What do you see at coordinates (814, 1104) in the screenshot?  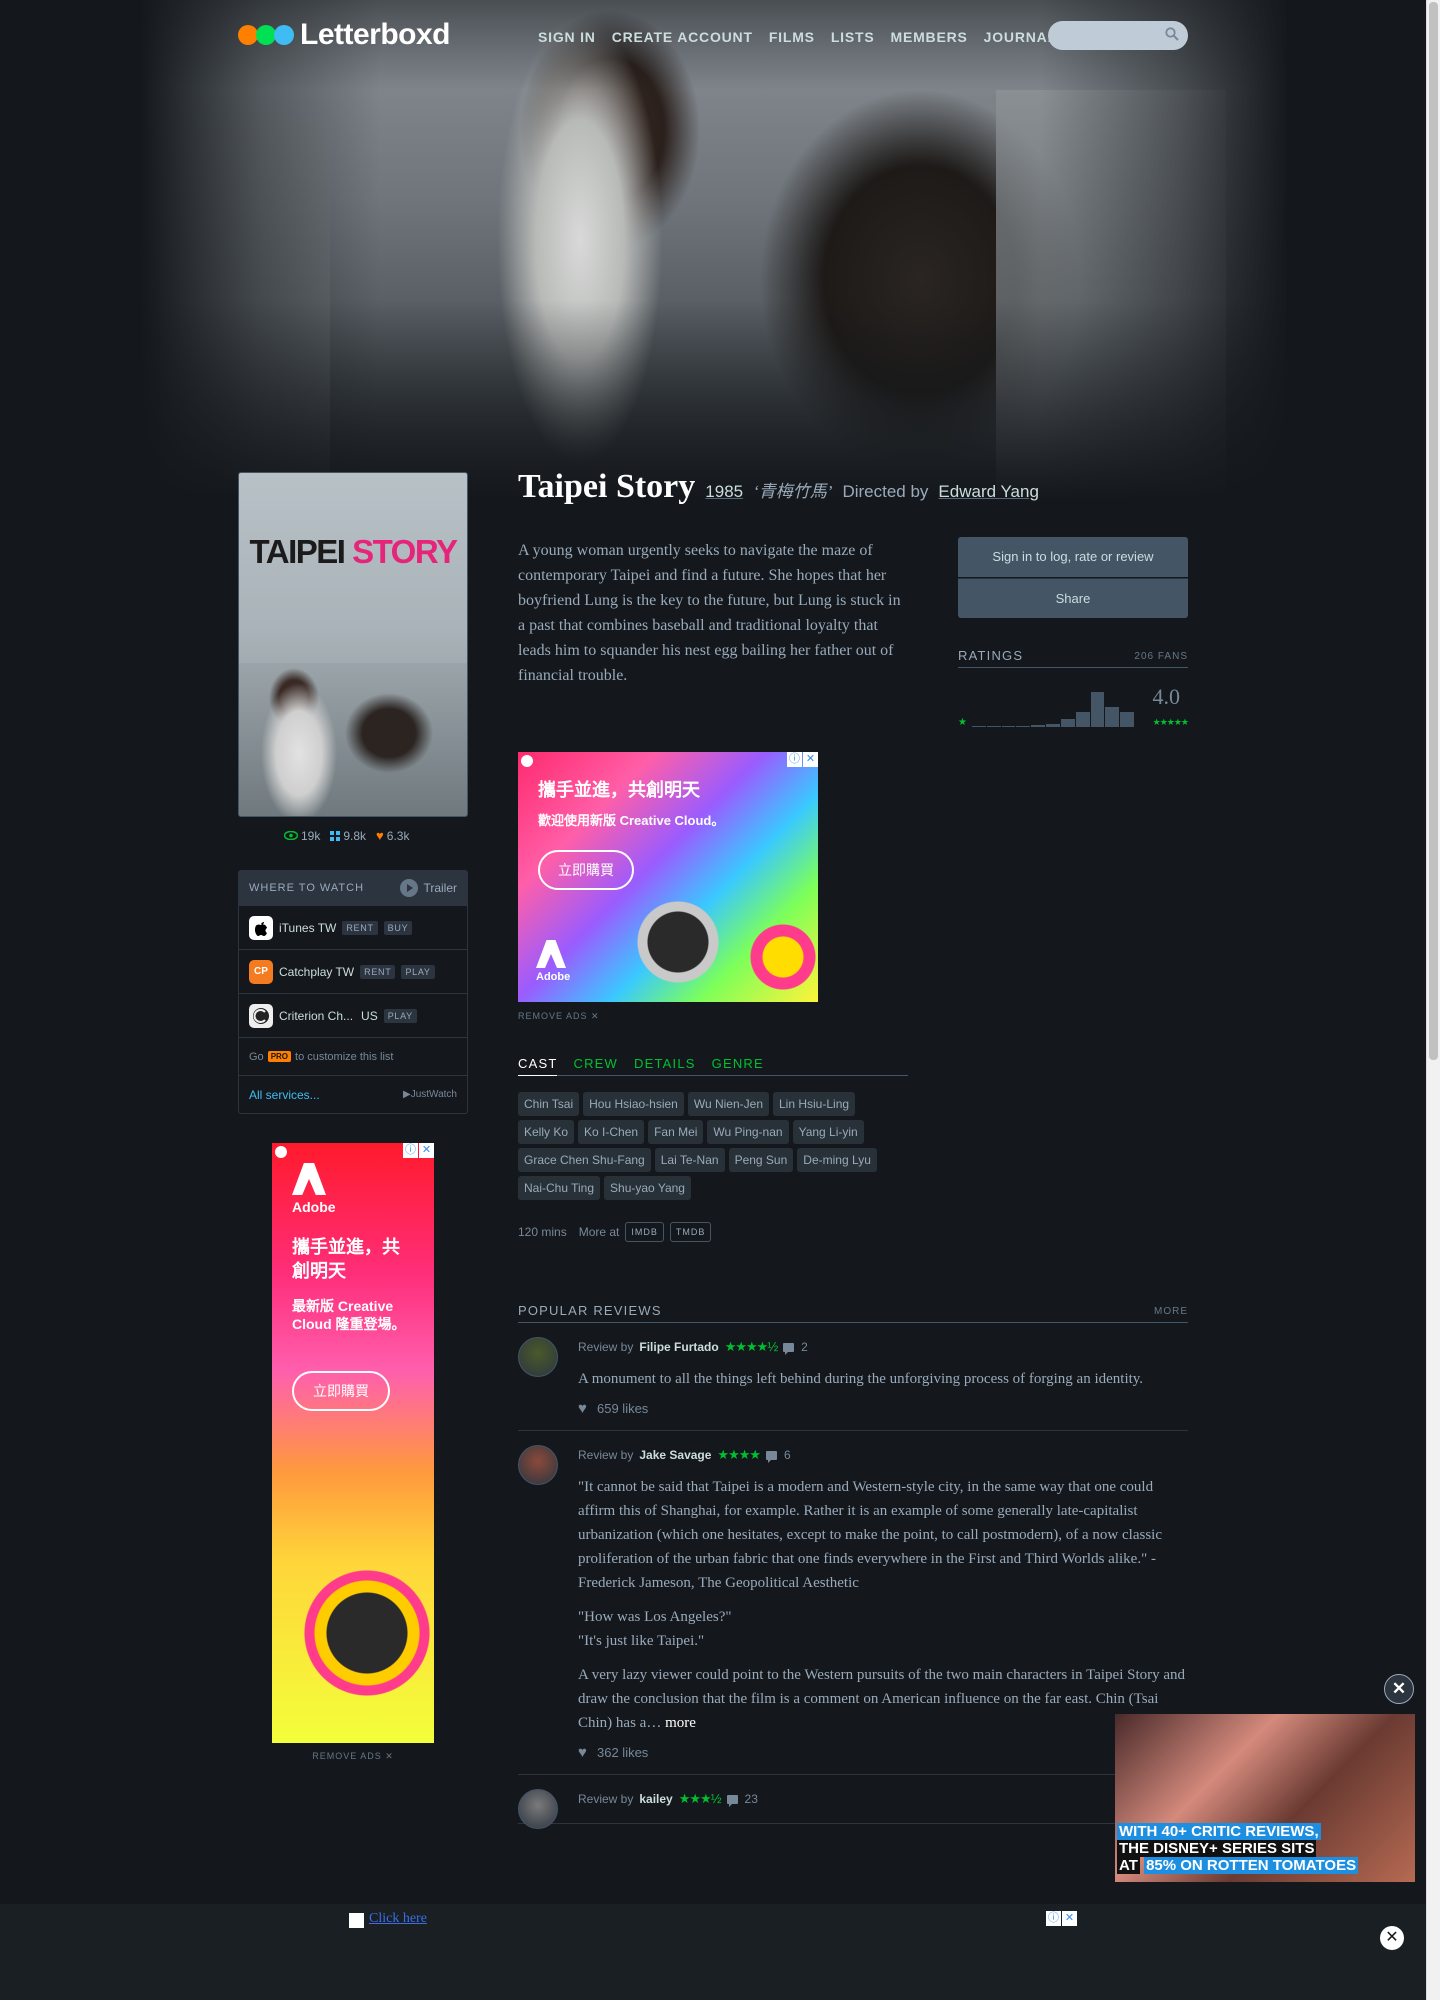 I see `cast-member: Lin Hsiu-Ling` at bounding box center [814, 1104].